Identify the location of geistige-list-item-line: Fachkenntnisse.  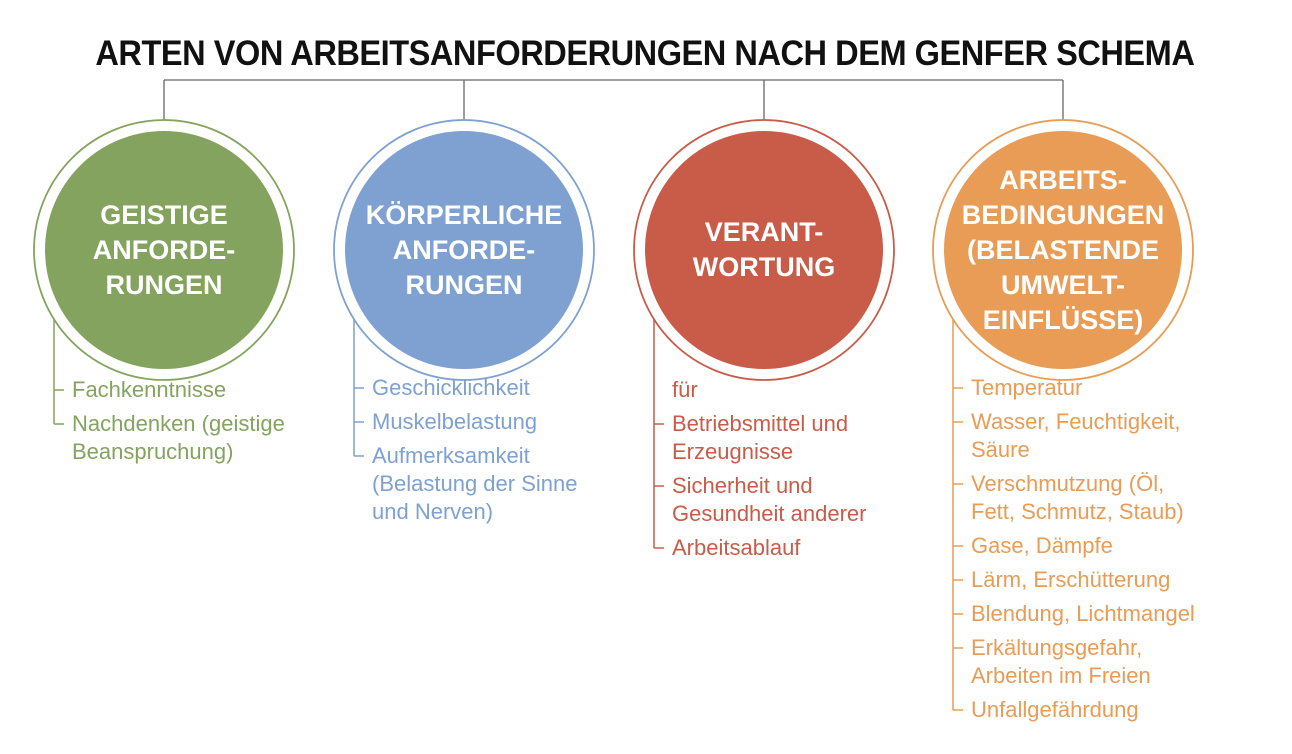
(149, 389).